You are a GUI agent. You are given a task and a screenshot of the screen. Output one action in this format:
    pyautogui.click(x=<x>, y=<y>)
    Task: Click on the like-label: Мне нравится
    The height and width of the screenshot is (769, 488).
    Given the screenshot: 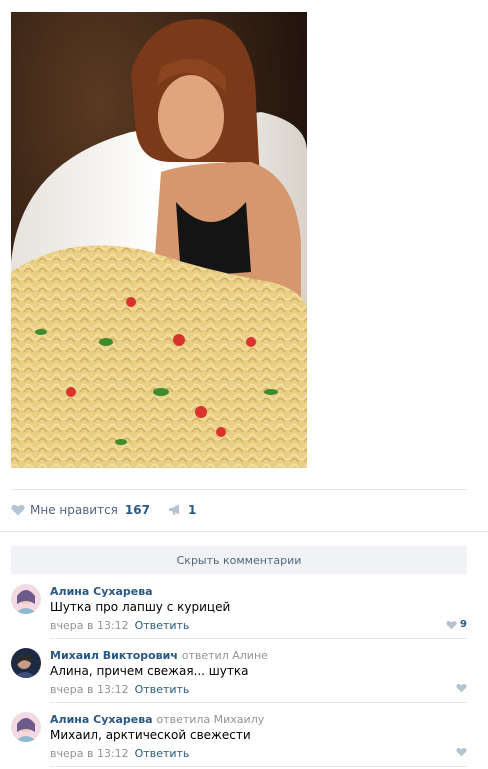 What is the action you would take?
    pyautogui.click(x=74, y=510)
    